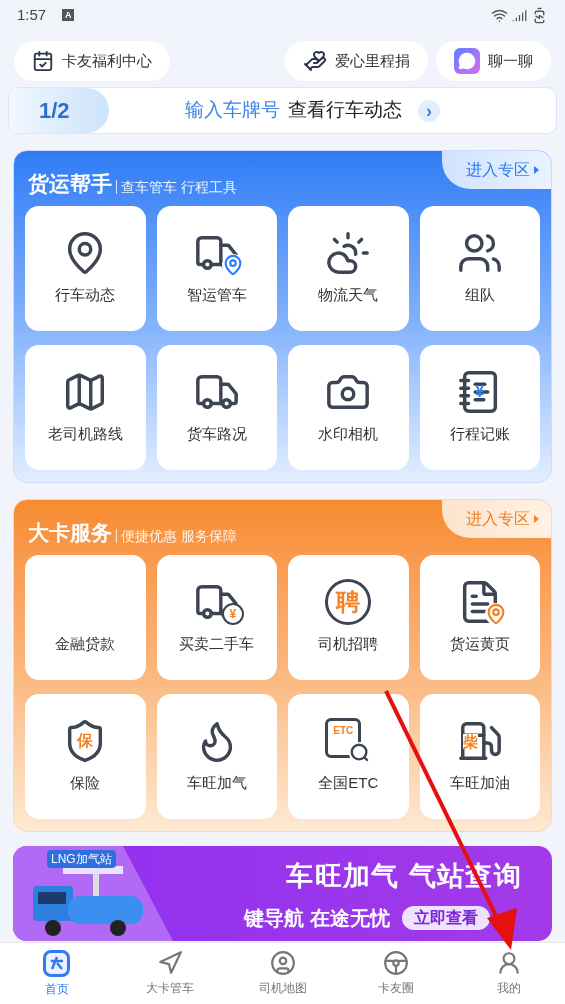 Image resolution: width=565 pixels, height=1004 pixels. I want to click on service-tile: 货运黄页, so click(479, 617).